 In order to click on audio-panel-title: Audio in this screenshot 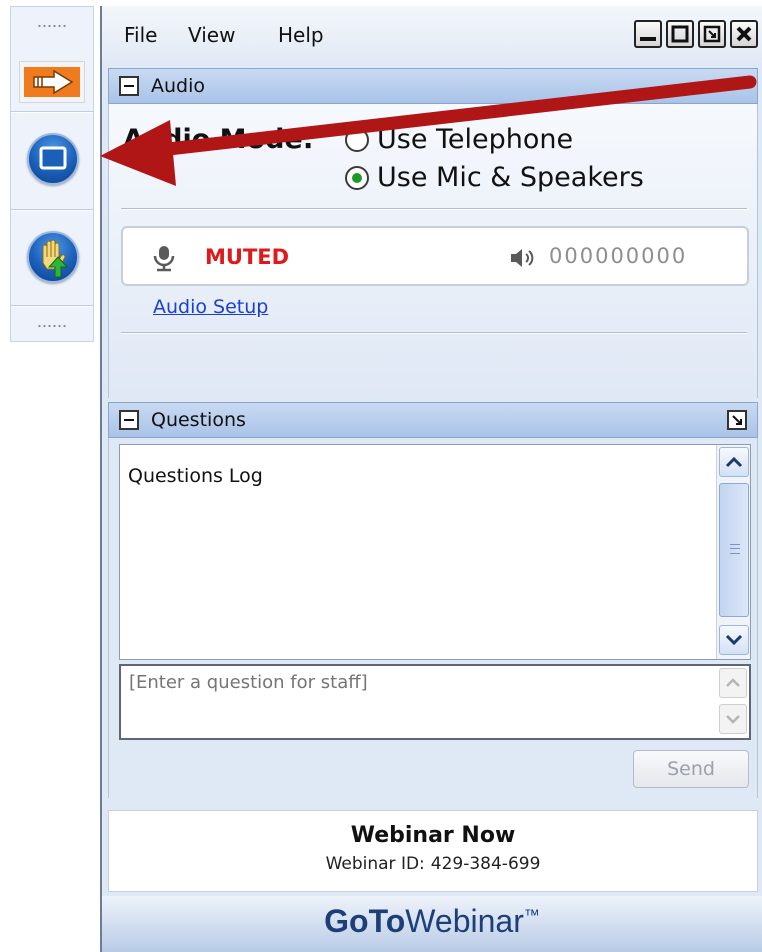, I will do `click(178, 86)`.